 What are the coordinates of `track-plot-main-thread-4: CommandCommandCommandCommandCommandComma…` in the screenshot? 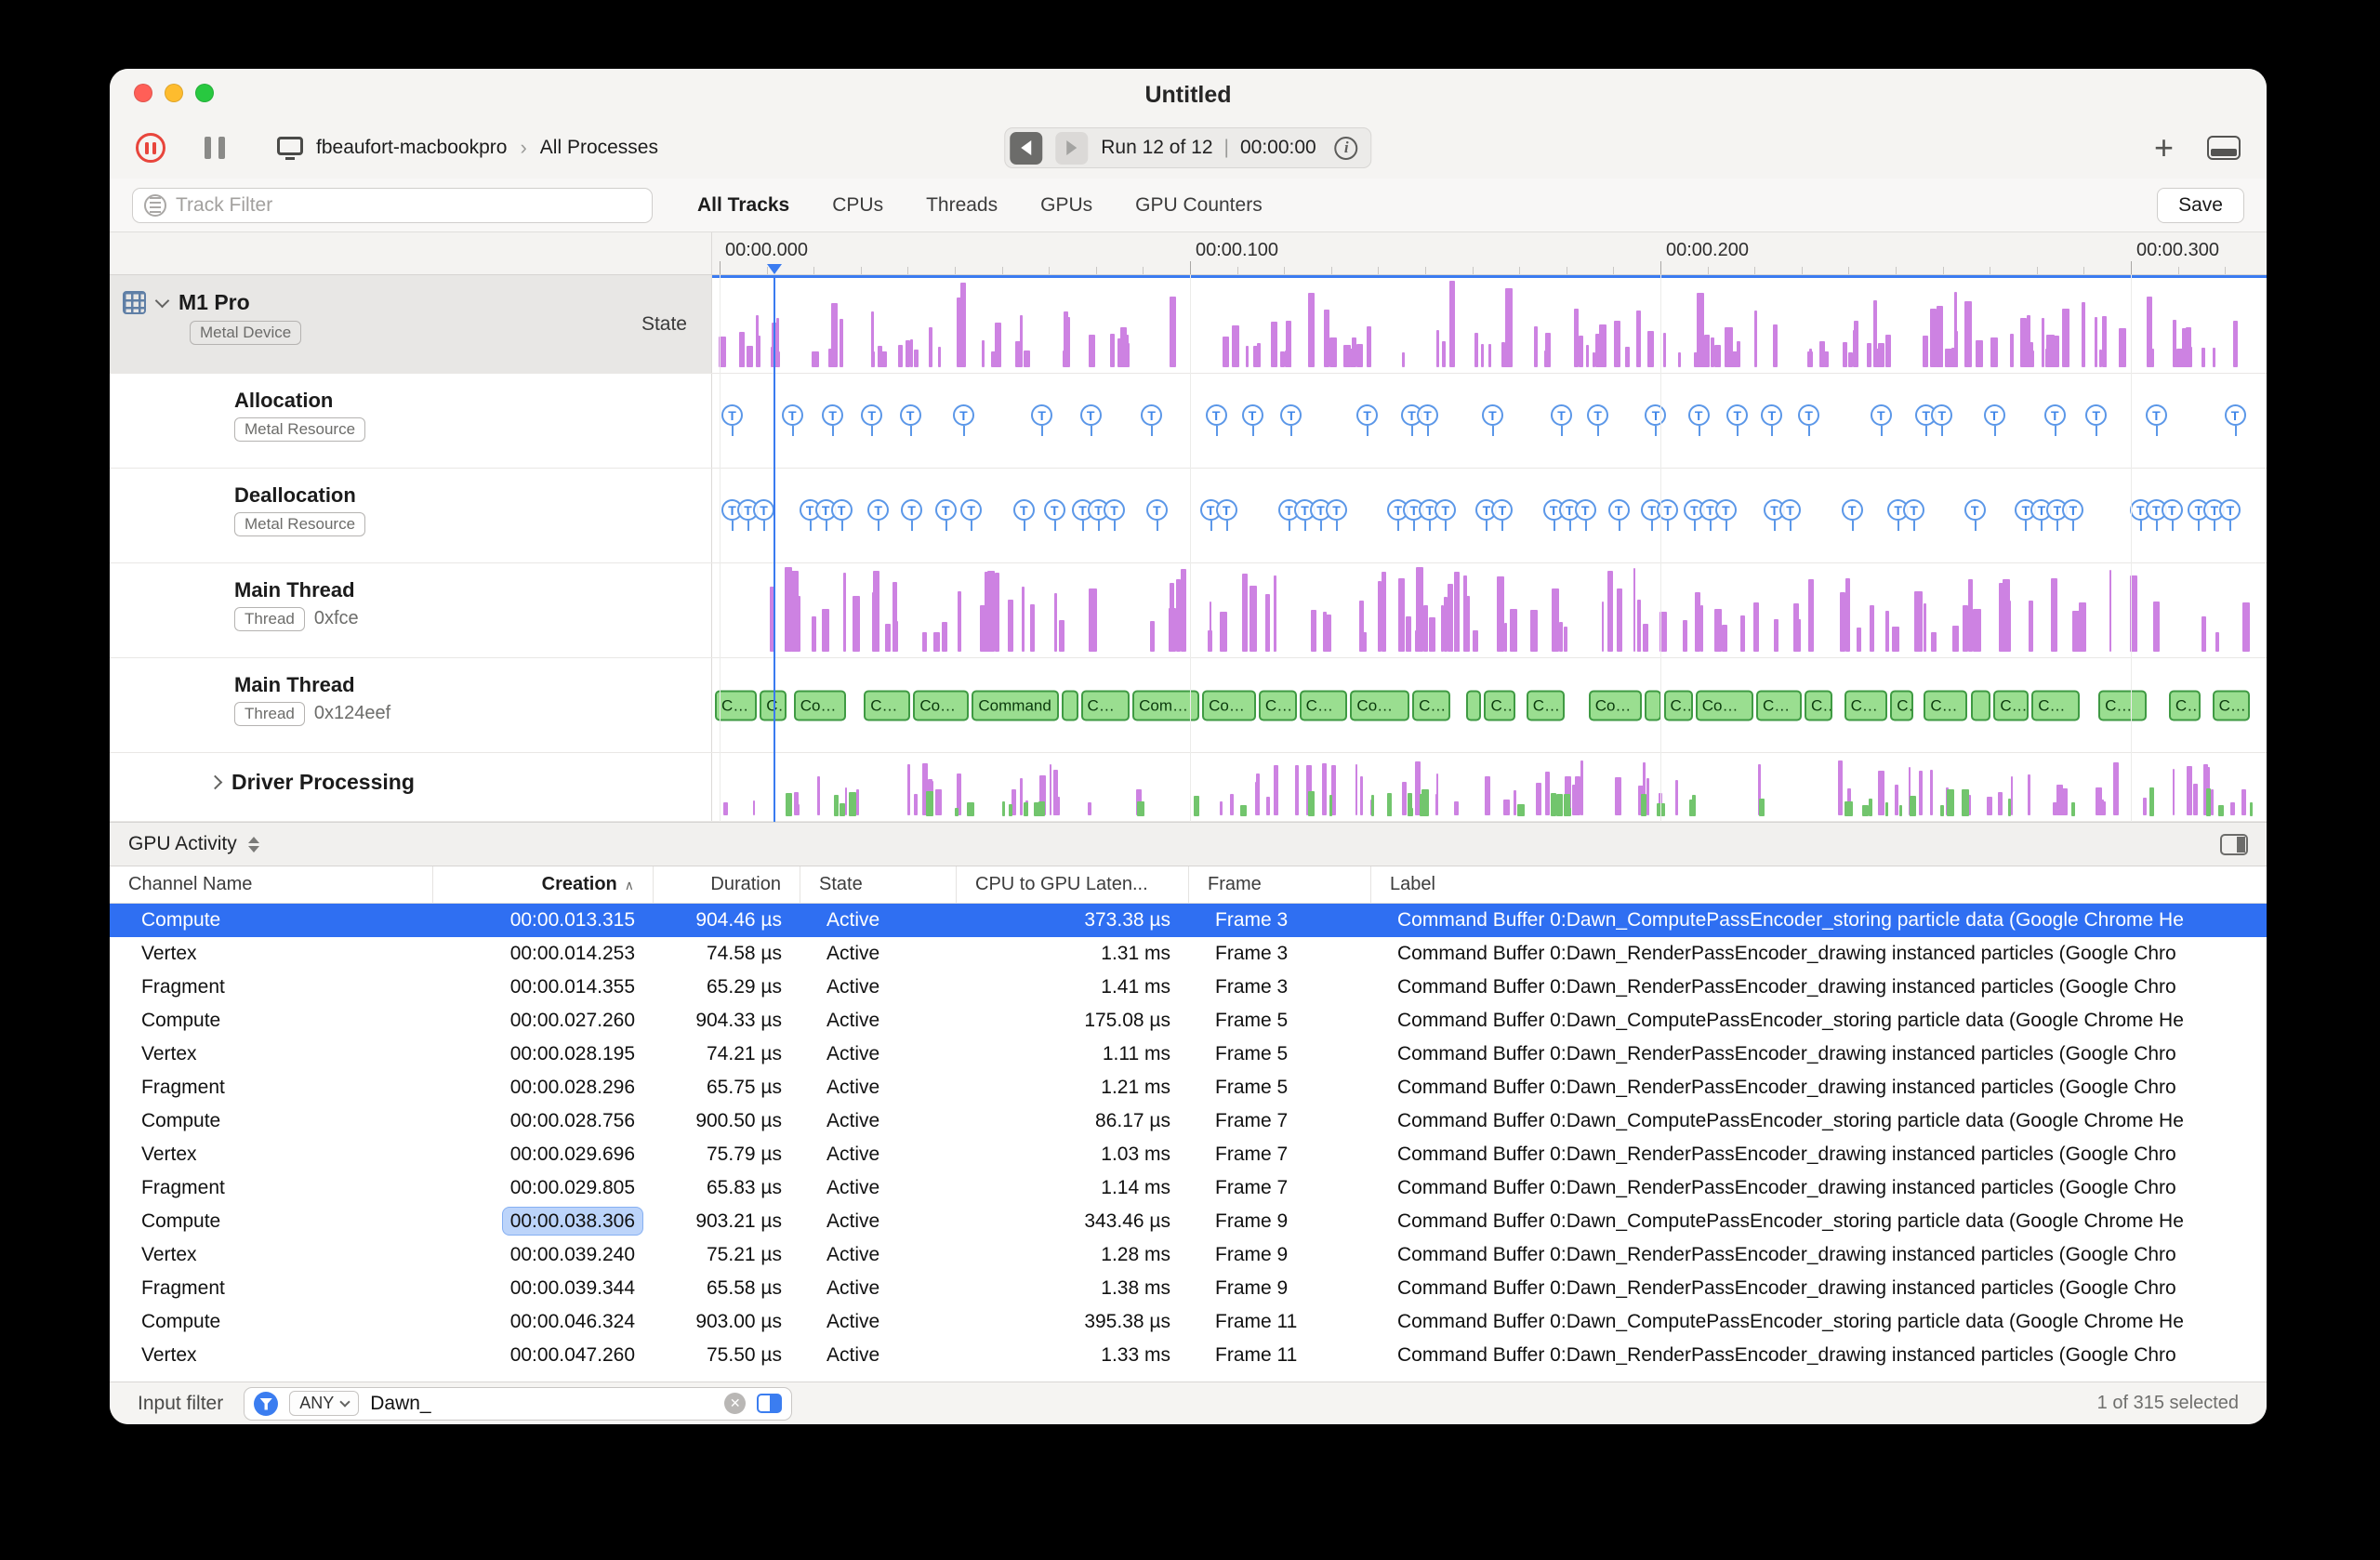 It's located at (1489, 705).